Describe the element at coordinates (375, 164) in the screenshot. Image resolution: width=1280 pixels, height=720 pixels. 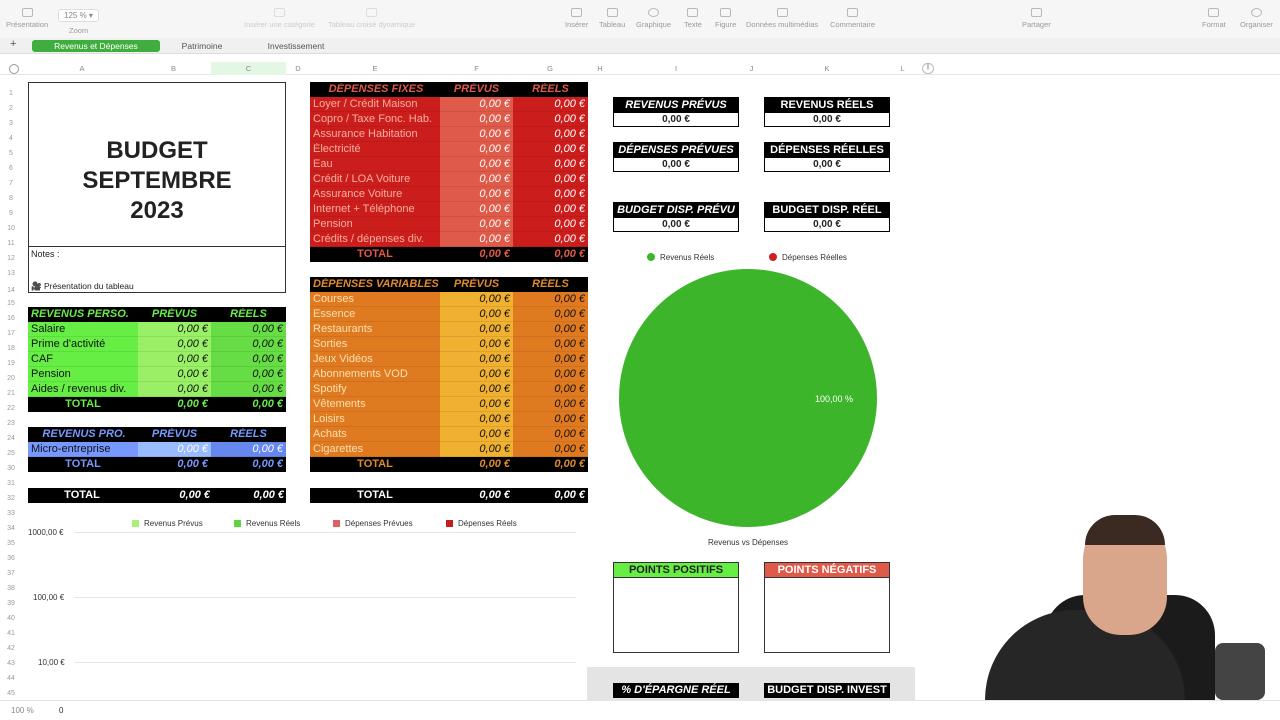
I see `table-row-label: Eau` at that location.